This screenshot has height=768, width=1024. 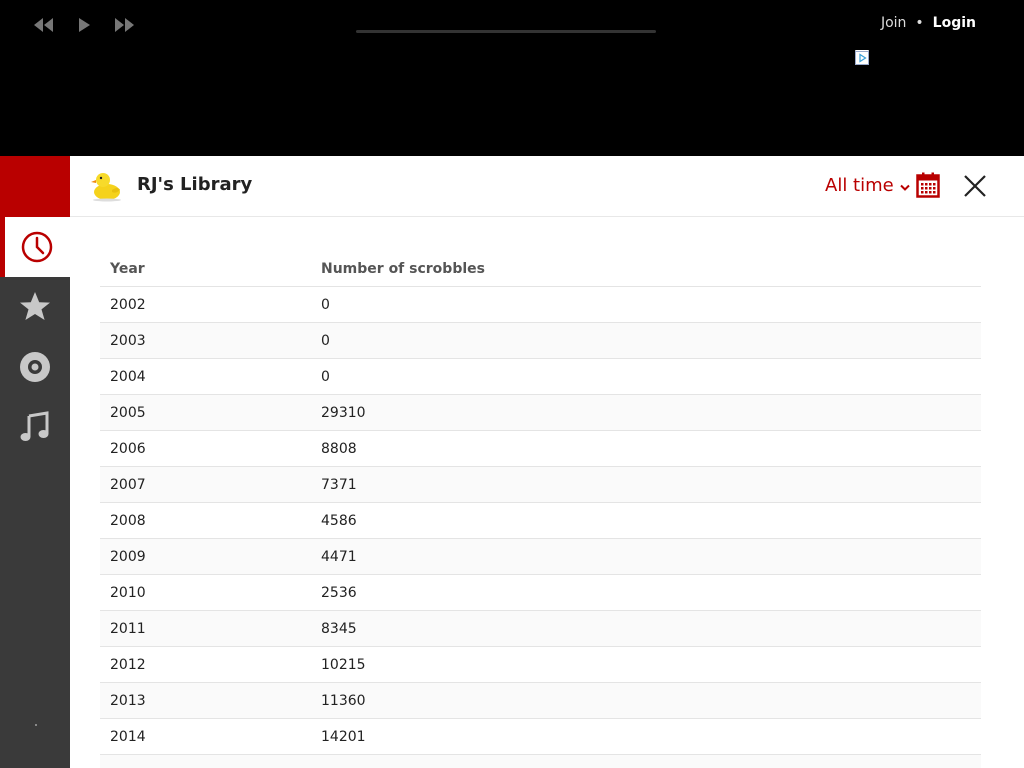 What do you see at coordinates (205, 761) in the screenshot?
I see `year-cell` at bounding box center [205, 761].